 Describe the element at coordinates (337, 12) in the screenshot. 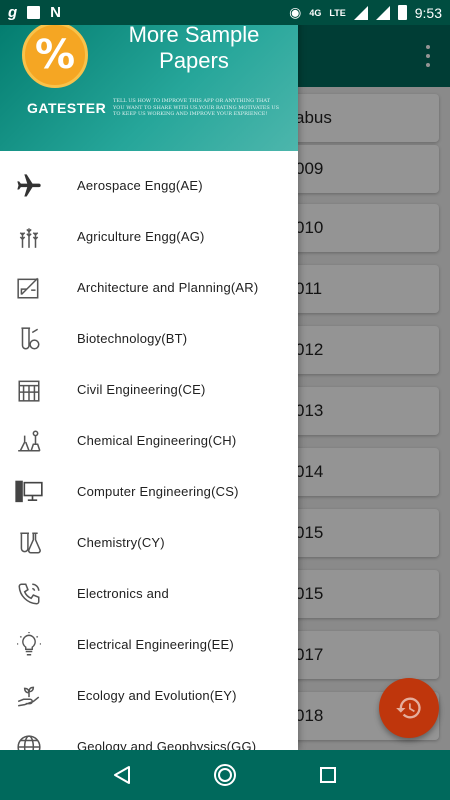

I see `lte-indicator: LTE` at that location.